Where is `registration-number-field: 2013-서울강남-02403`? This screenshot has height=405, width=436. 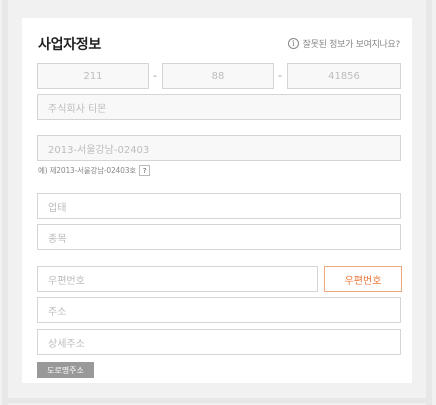
registration-number-field: 2013-서울강남-02403 is located at coordinates (219, 148).